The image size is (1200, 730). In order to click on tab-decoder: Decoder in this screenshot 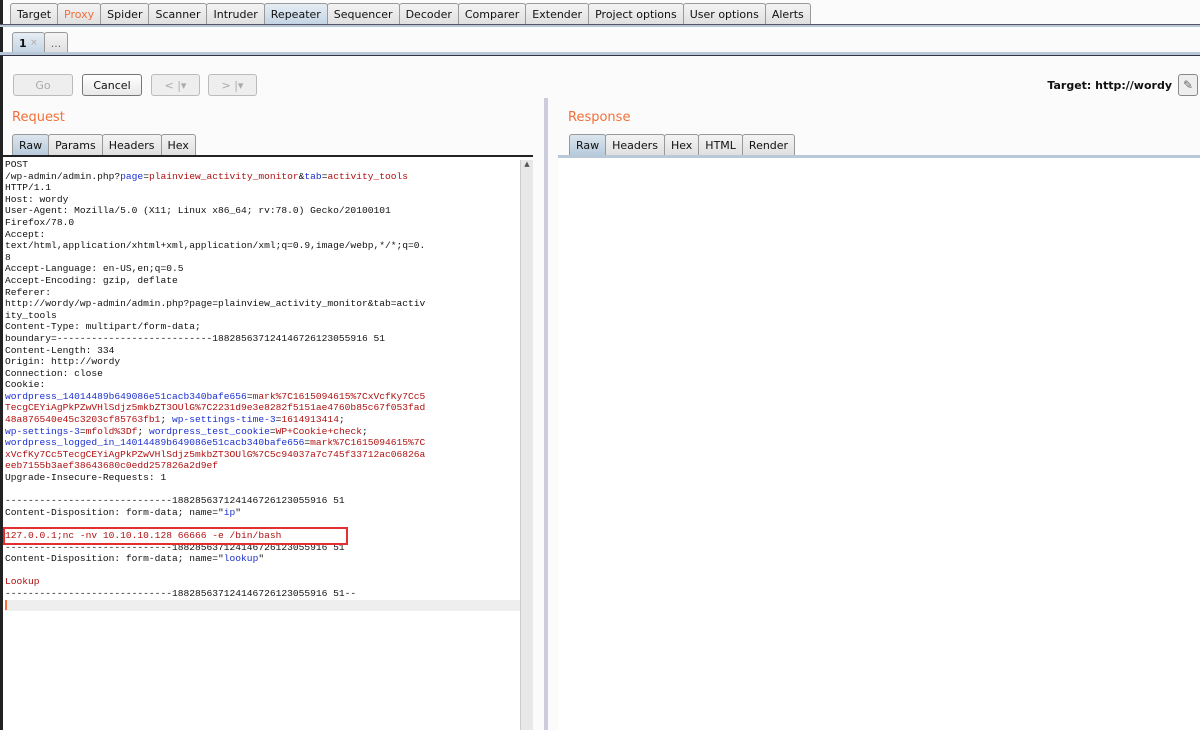, I will do `click(428, 13)`.